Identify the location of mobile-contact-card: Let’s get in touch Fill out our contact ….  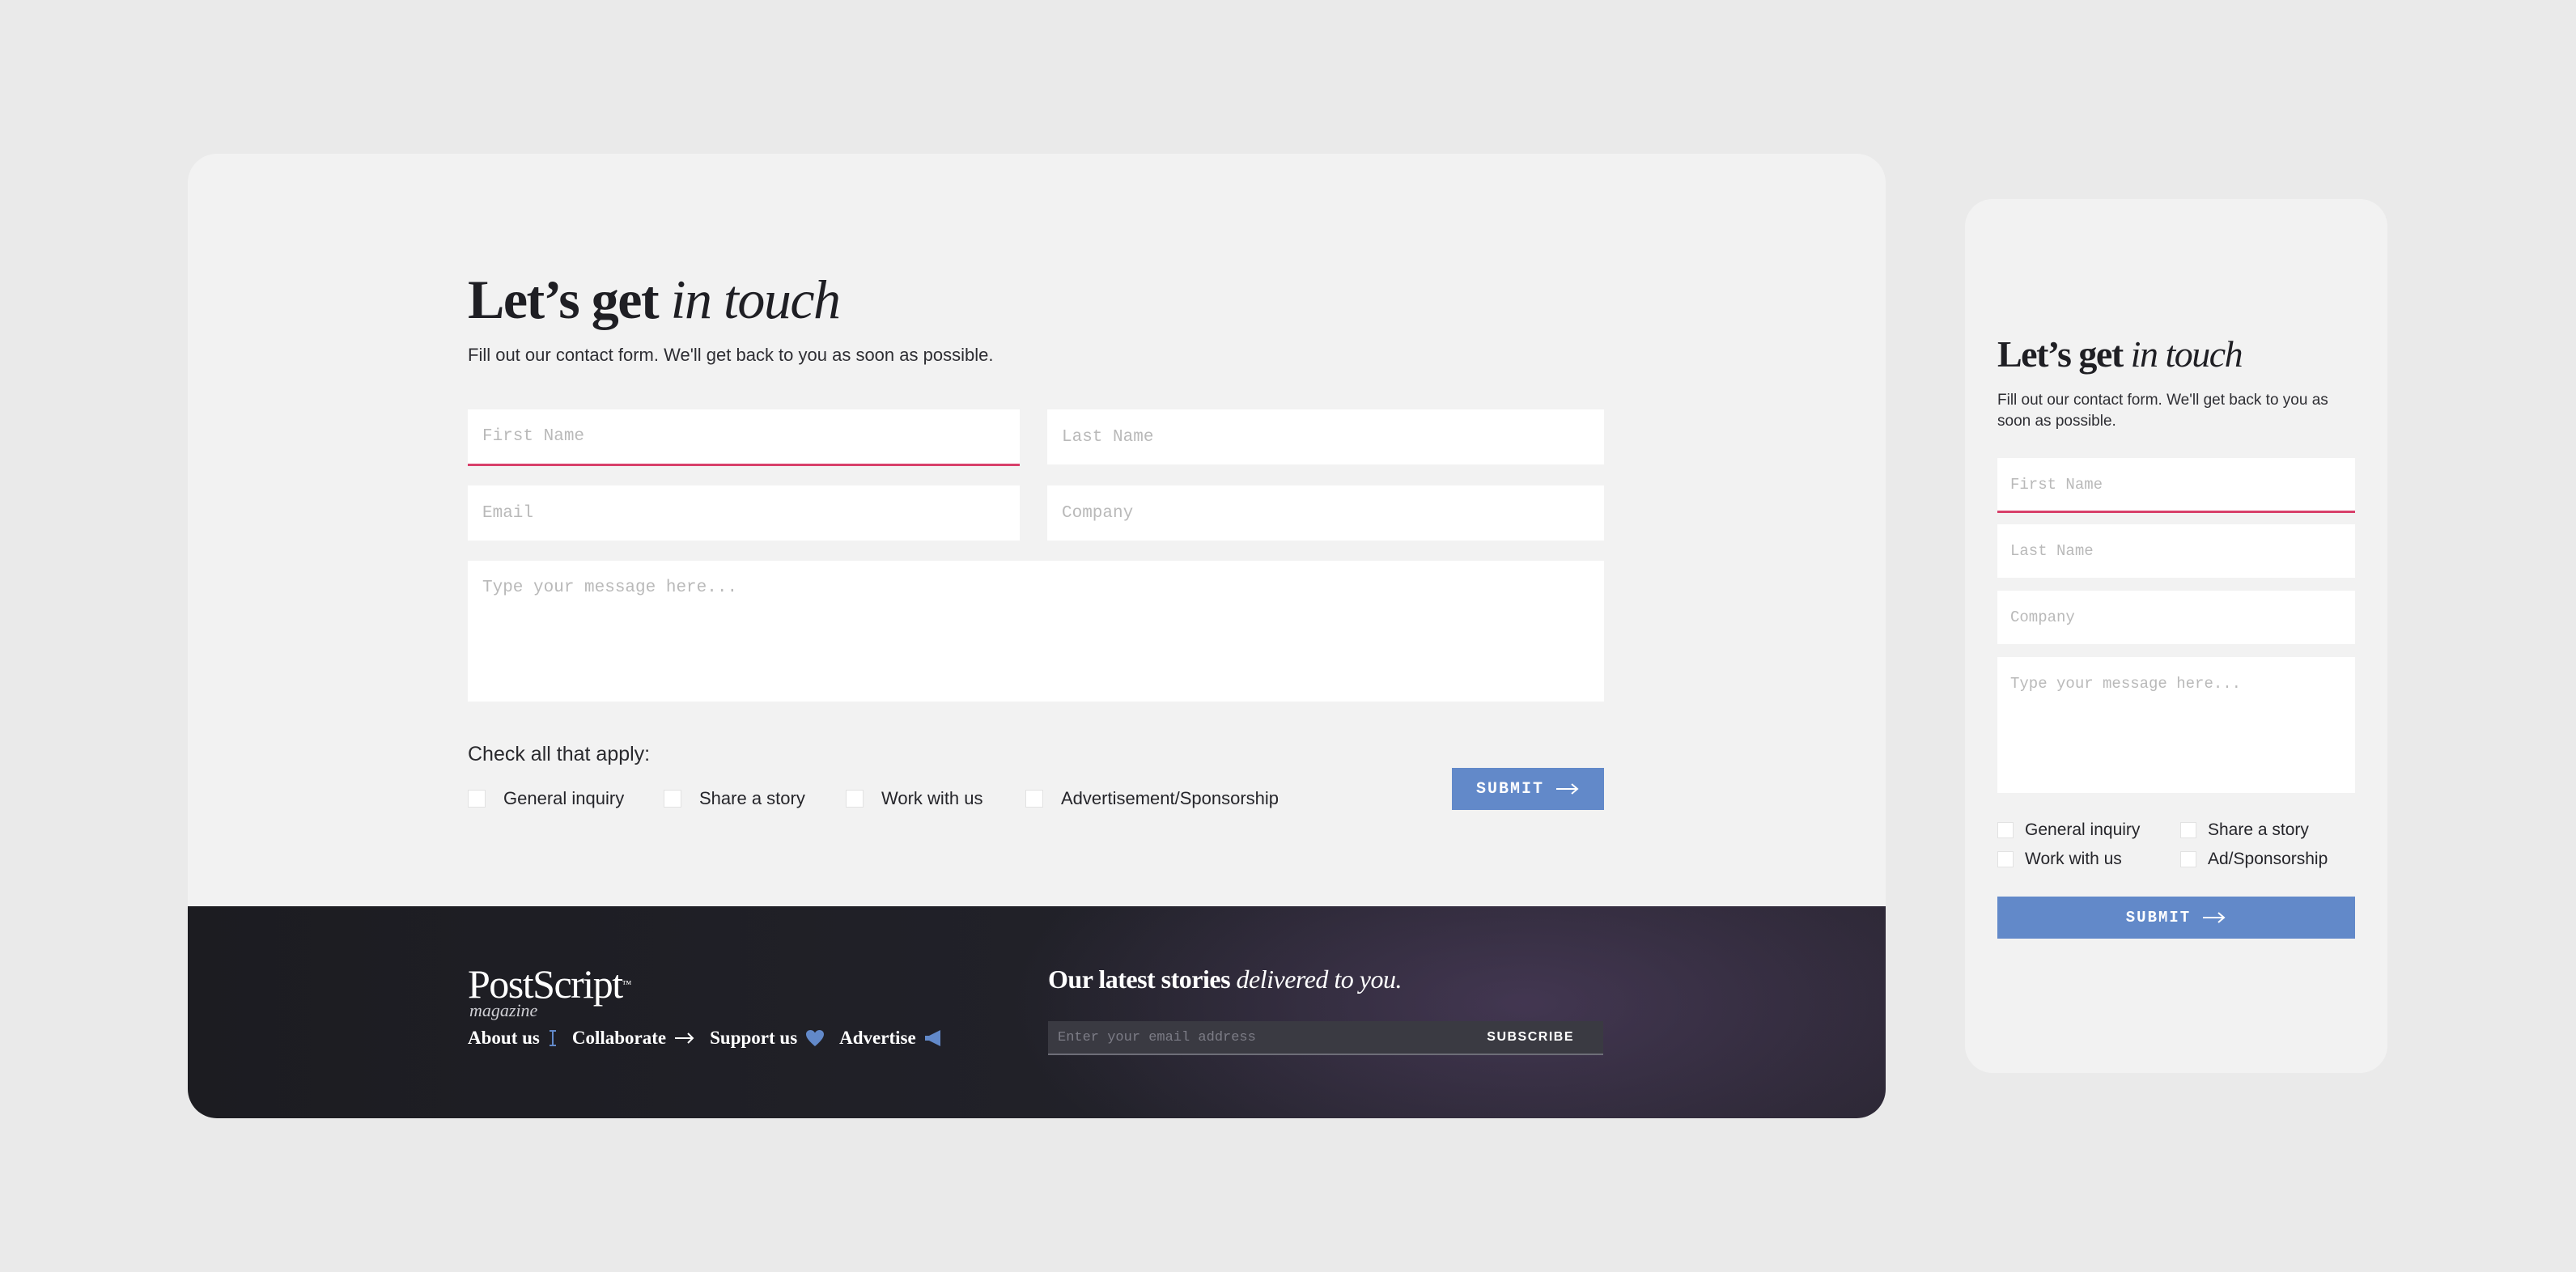
(2176, 636).